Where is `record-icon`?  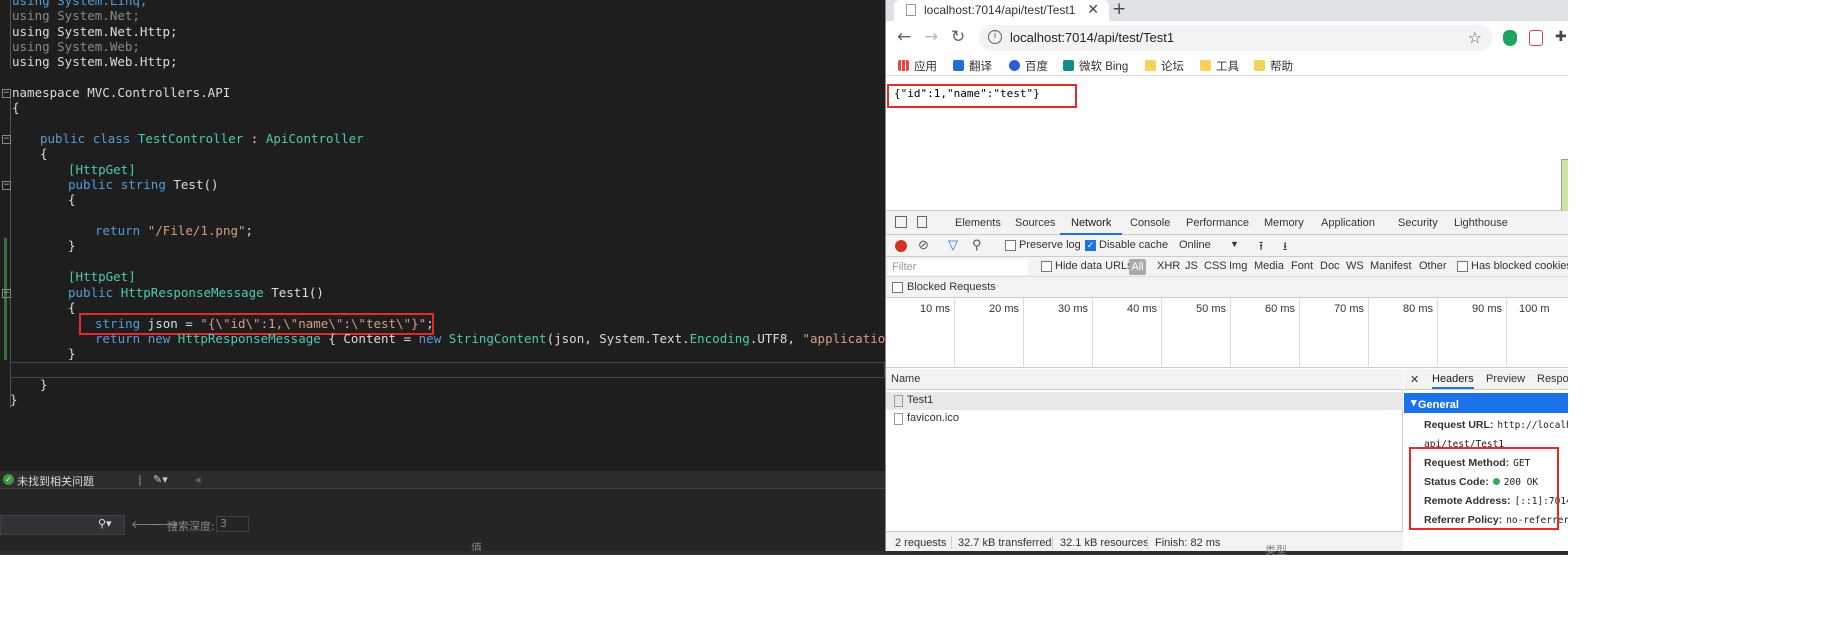 record-icon is located at coordinates (901, 246).